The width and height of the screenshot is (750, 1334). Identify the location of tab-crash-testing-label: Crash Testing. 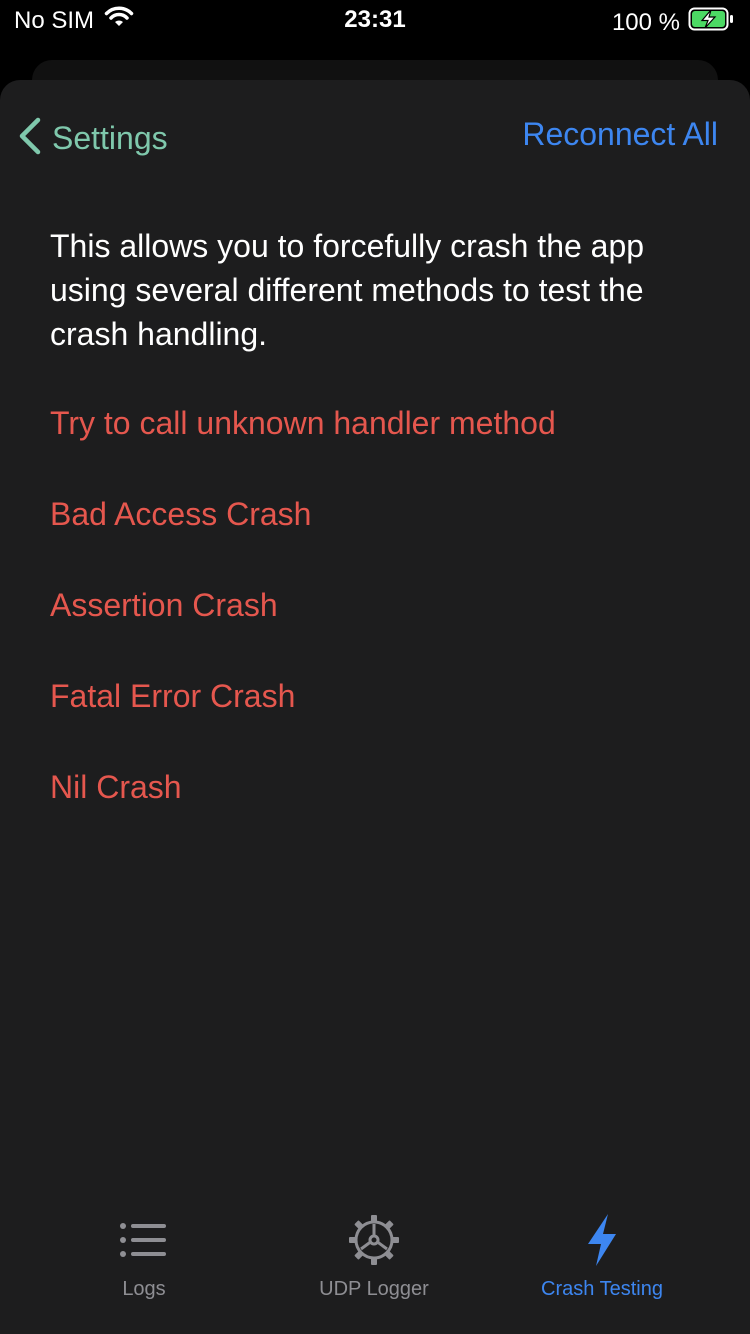
(602, 1289).